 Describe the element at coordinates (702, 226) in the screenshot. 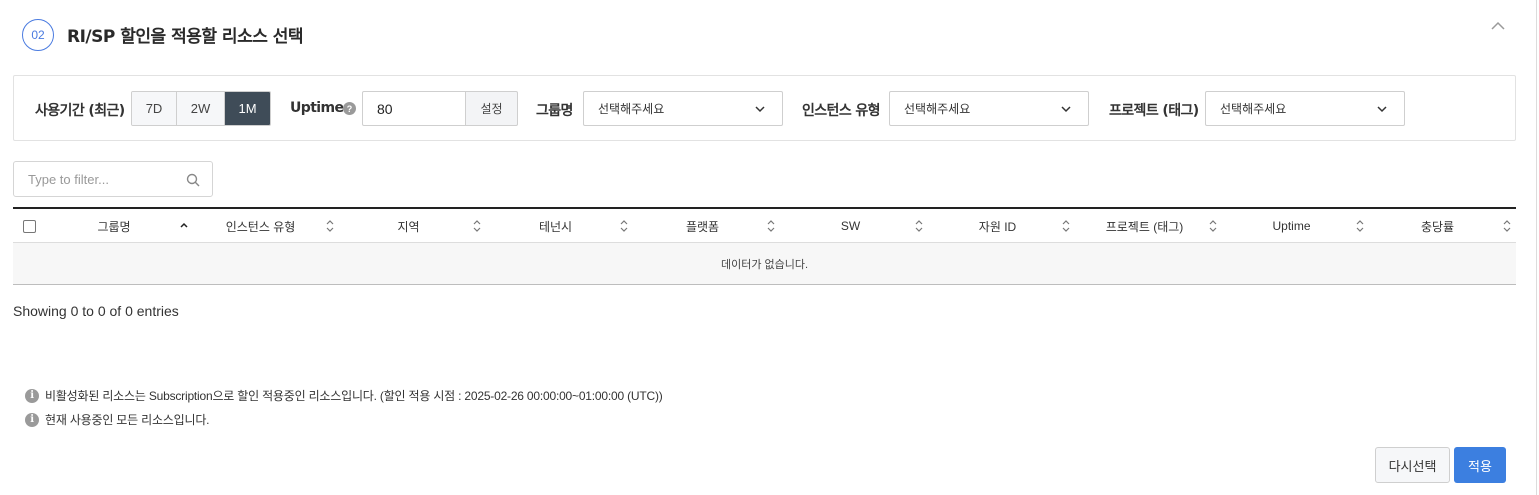

I see `column-label: 플랫폼` at that location.